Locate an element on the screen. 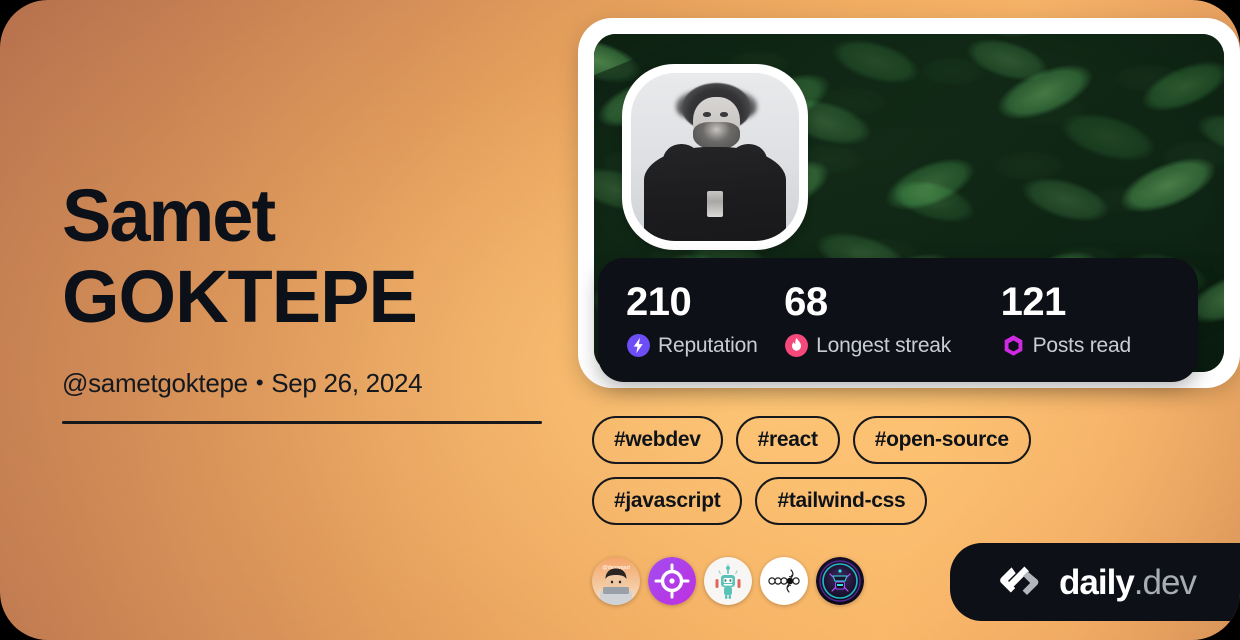  badge-row: @deswqad is located at coordinates (728, 581).